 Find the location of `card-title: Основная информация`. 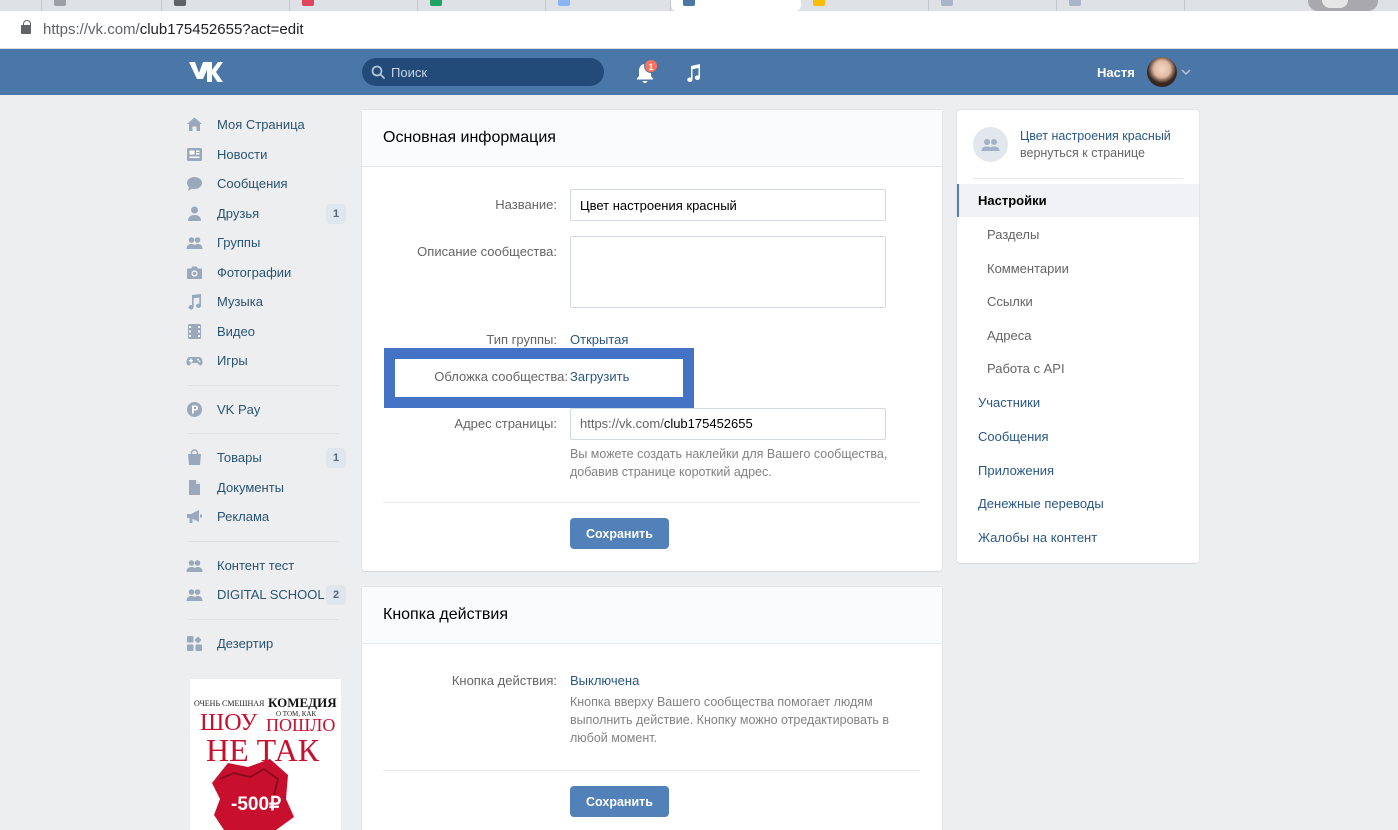

card-title: Основная информация is located at coordinates (469, 137).